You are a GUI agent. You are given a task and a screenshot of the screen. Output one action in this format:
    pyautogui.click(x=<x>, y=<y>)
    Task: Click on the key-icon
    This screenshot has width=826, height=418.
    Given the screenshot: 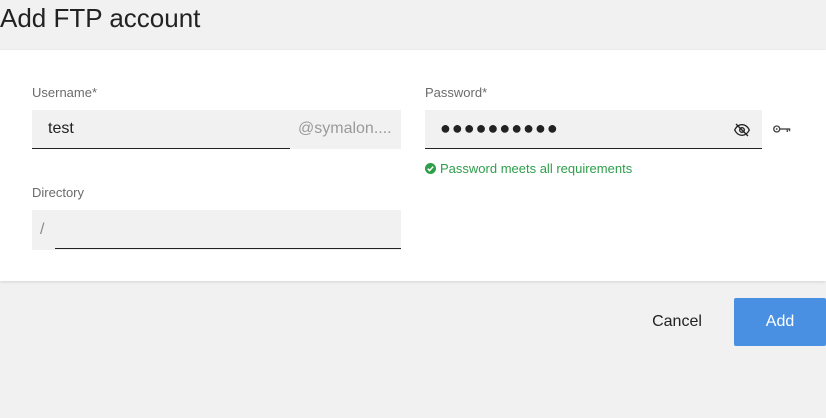 What is the action you would take?
    pyautogui.click(x=782, y=129)
    